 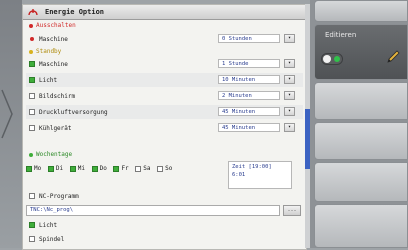 I want to click on softkey-edit: Editieren, so click(x=361, y=52).